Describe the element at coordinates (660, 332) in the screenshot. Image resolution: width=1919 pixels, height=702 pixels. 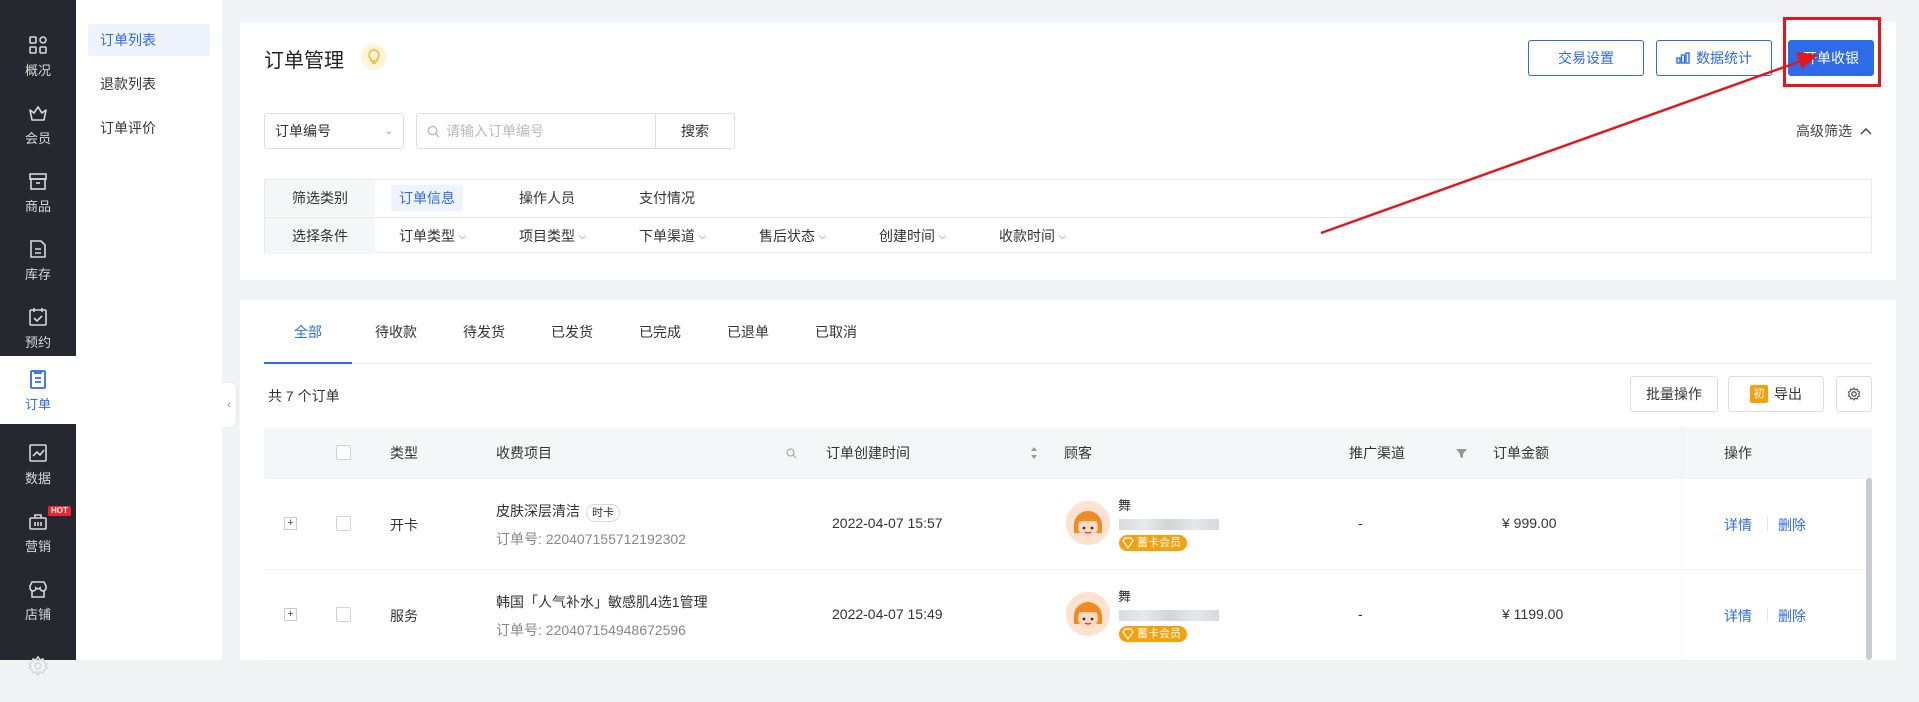
I see `tab-completed: 已完成` at that location.